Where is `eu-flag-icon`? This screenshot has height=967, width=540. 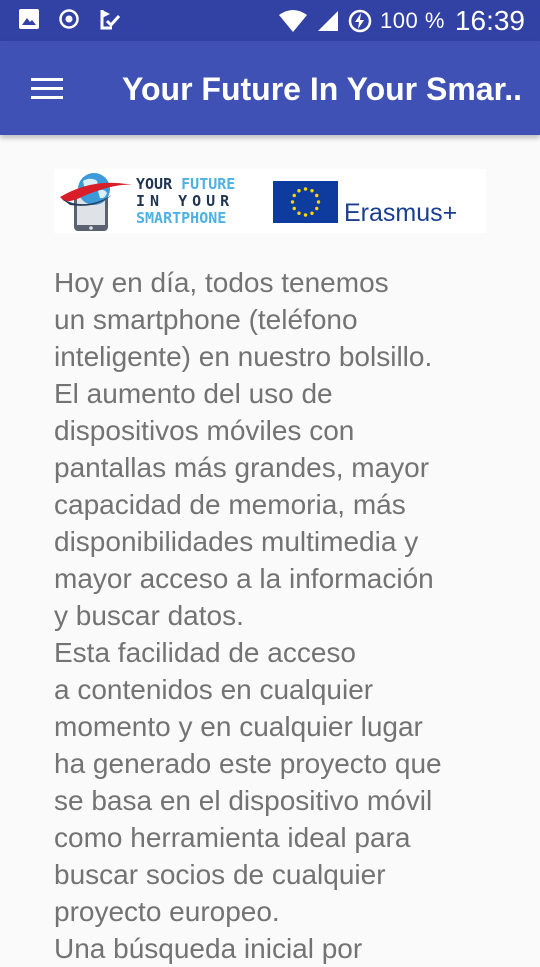
eu-flag-icon is located at coordinates (305, 202).